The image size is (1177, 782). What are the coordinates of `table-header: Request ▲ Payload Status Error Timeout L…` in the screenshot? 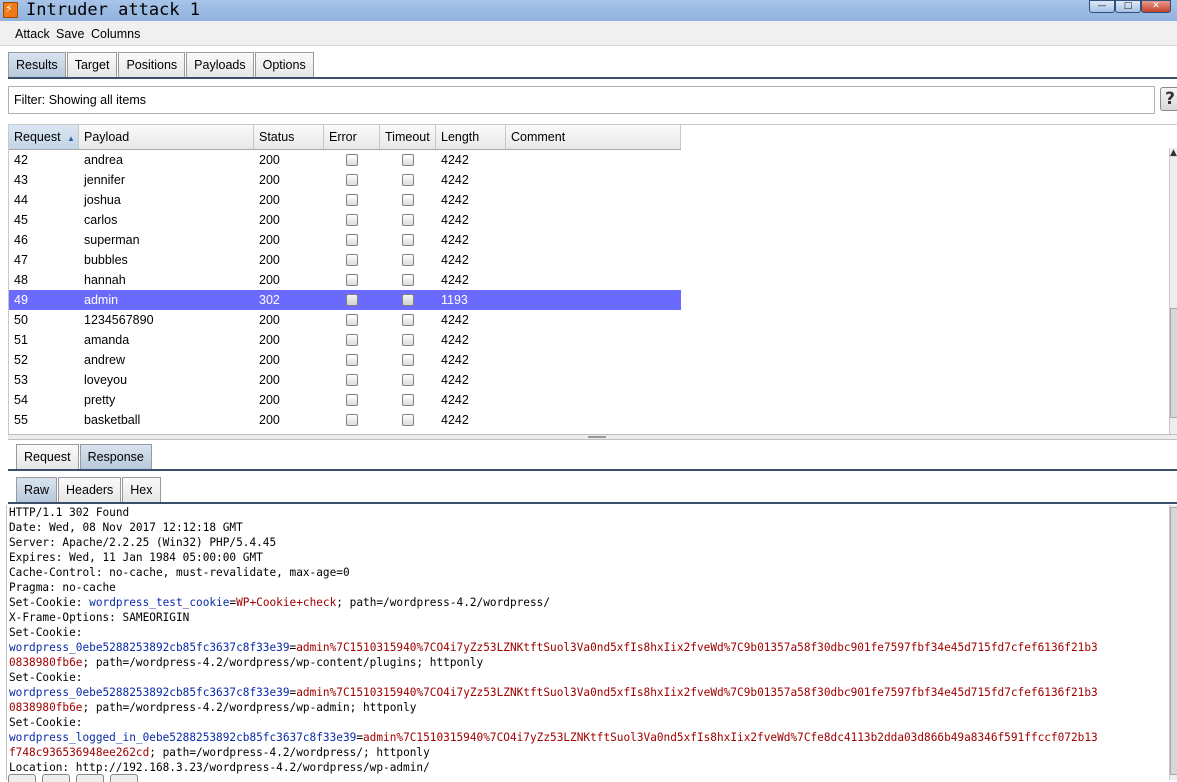 It's located at (345, 137).